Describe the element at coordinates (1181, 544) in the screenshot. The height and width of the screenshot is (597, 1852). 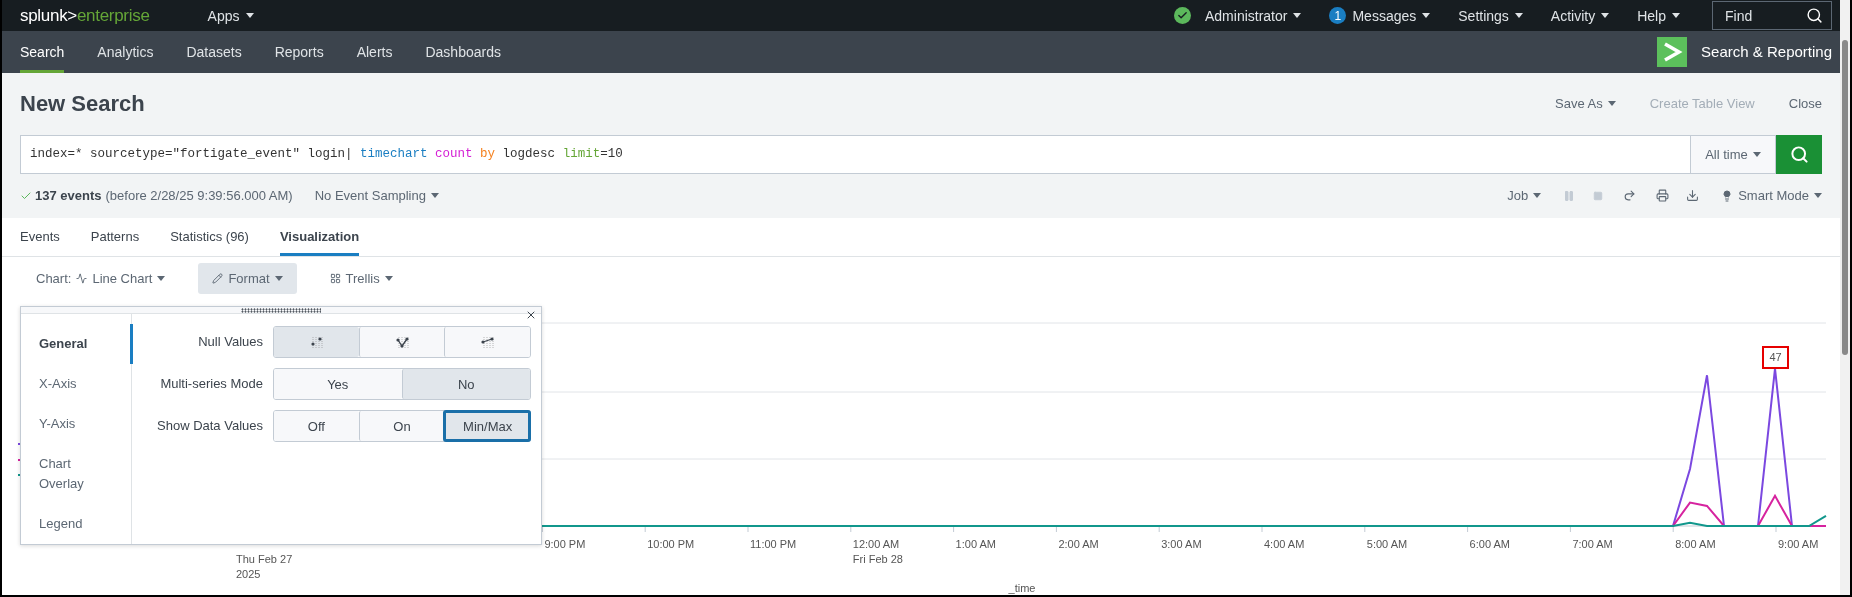
I see `x-axis-tick-label: 3:00 AM` at that location.